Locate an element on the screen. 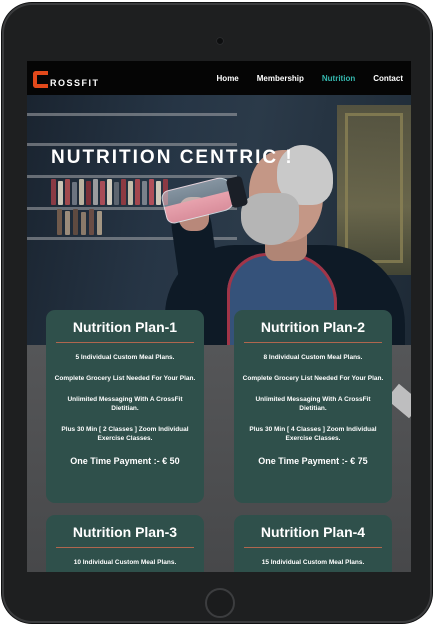 The height and width of the screenshot is (626, 435). logo-text: ROSSFIT is located at coordinates (75, 83).